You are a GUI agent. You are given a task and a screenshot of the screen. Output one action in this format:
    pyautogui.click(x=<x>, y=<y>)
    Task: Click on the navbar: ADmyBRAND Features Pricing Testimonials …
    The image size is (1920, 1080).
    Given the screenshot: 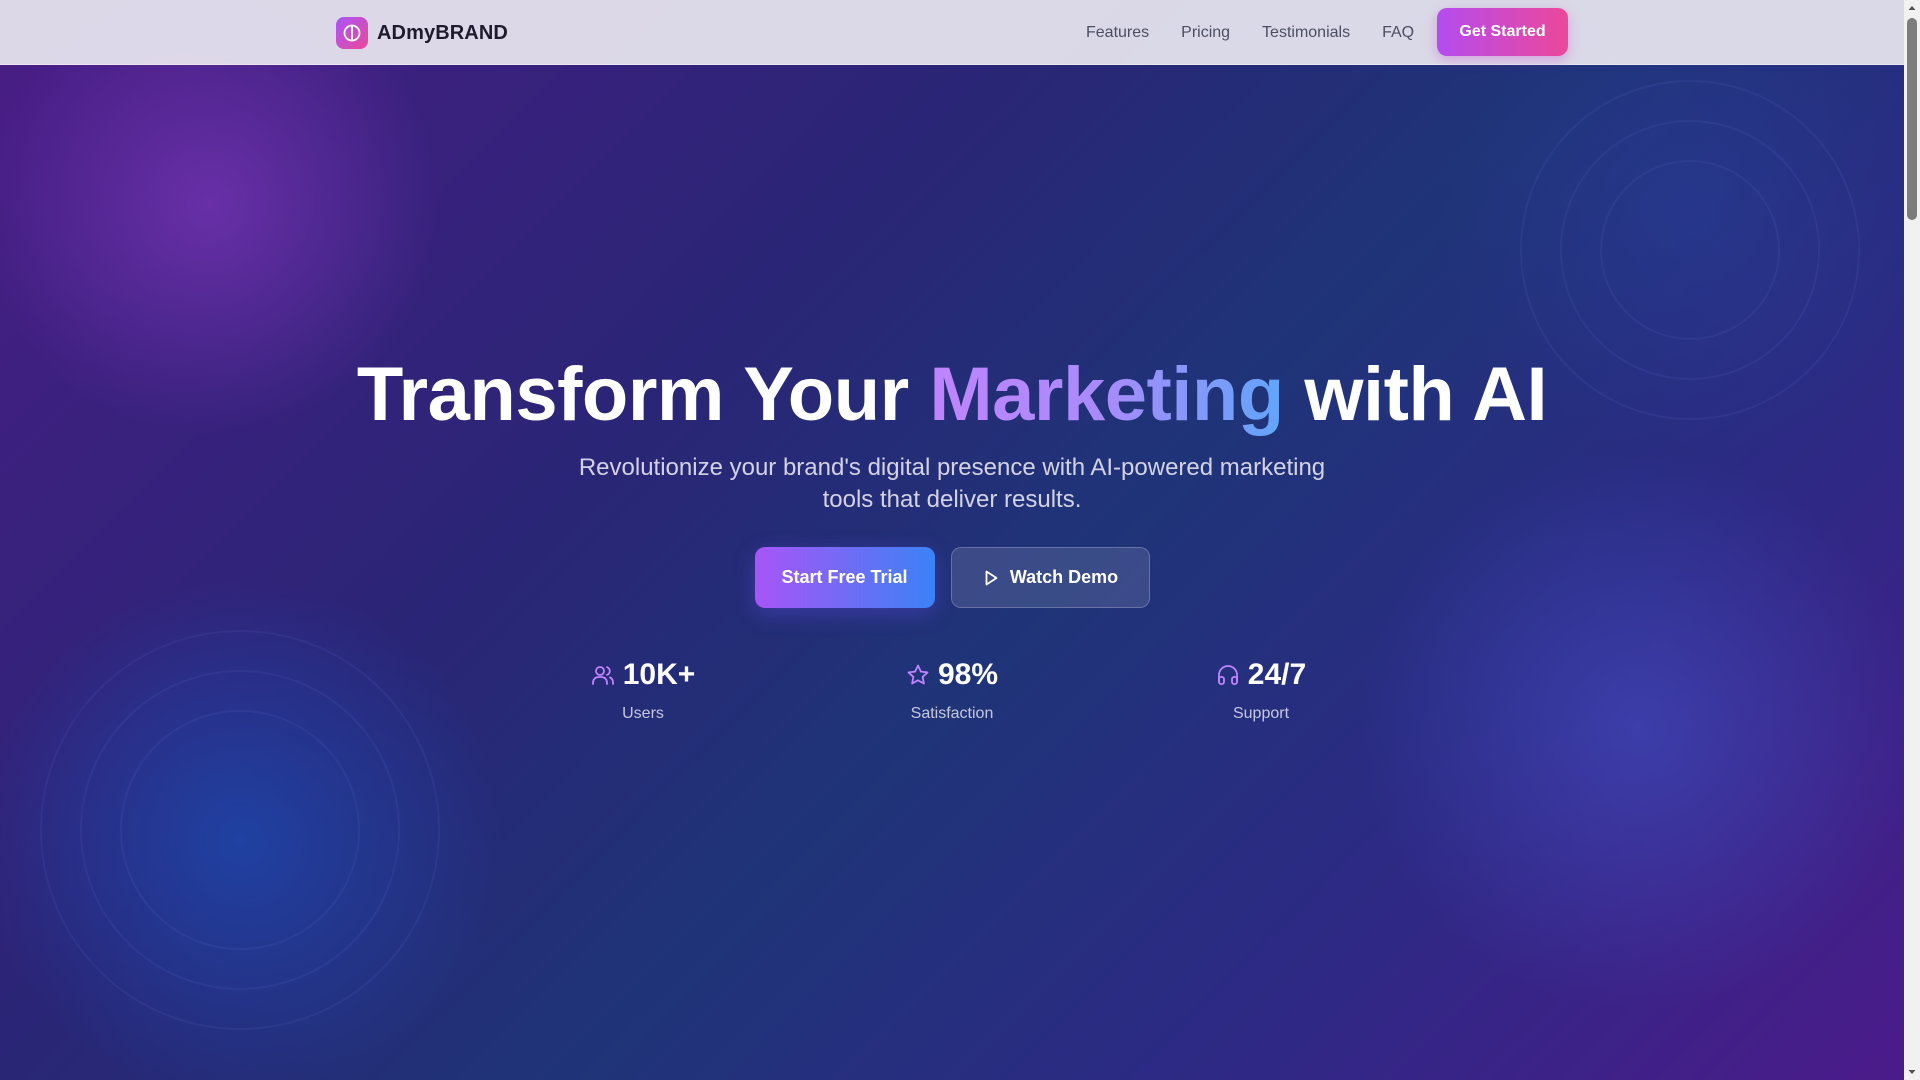 What is the action you would take?
    pyautogui.click(x=952, y=32)
    